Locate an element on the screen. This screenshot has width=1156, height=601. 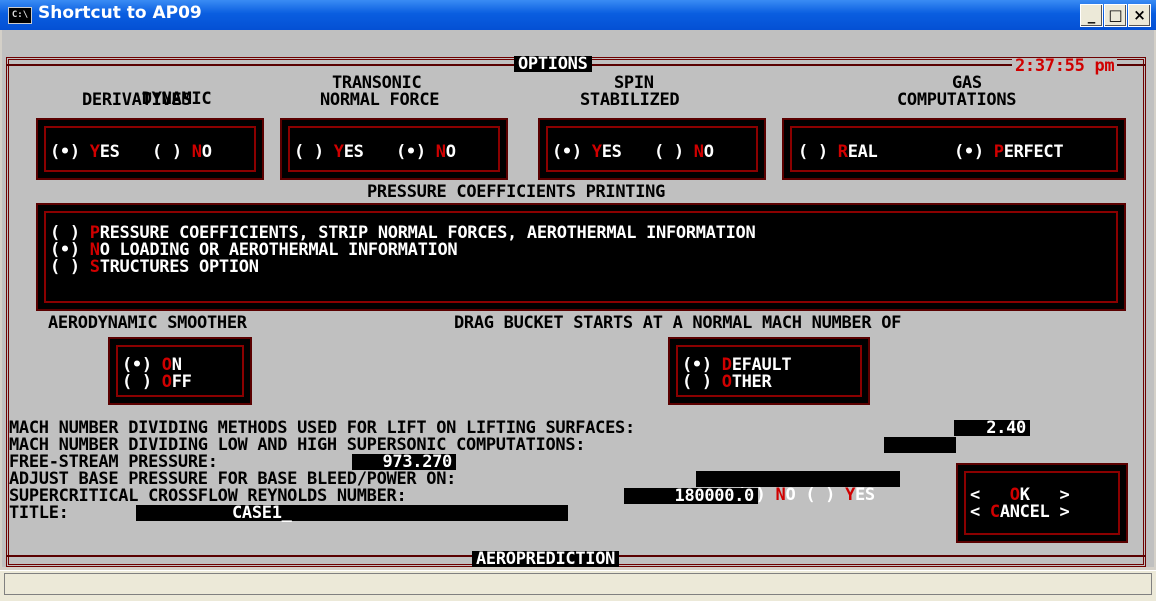
window-title: Shortcut to AP09 is located at coordinates (120, 13).